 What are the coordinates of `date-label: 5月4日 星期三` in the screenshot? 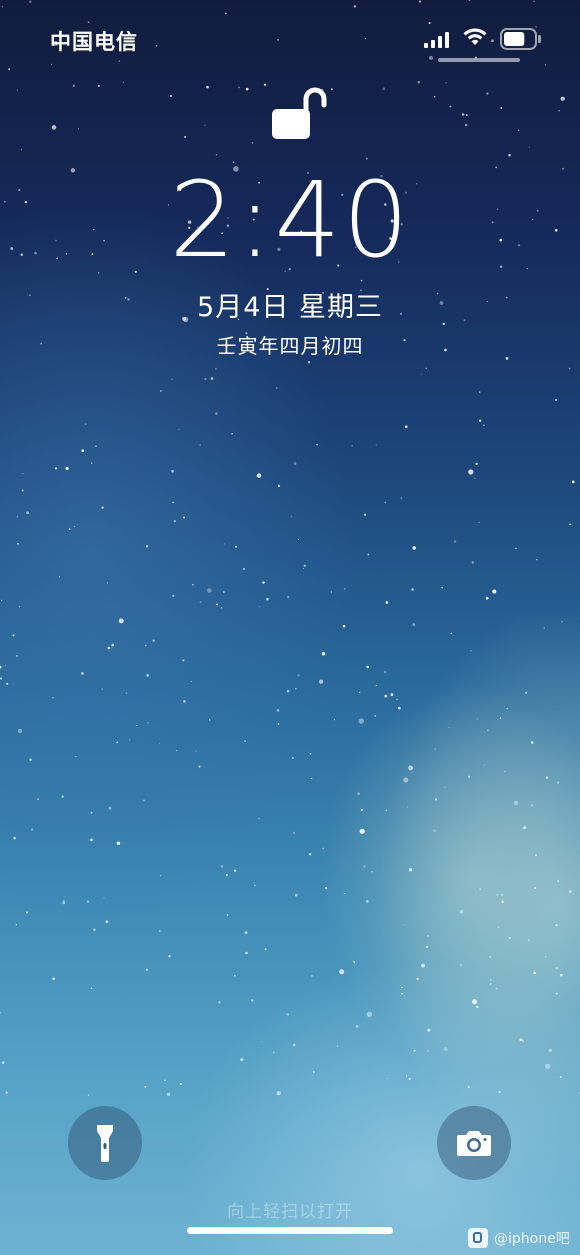 It's located at (290, 307).